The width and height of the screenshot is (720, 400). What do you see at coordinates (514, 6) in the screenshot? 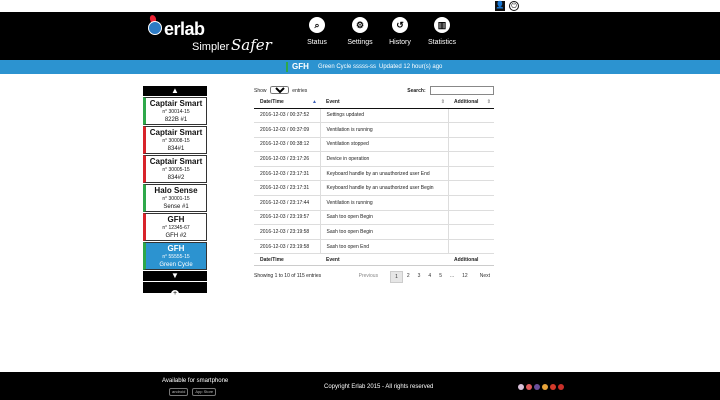
I see `power-icon: ⏻` at bounding box center [514, 6].